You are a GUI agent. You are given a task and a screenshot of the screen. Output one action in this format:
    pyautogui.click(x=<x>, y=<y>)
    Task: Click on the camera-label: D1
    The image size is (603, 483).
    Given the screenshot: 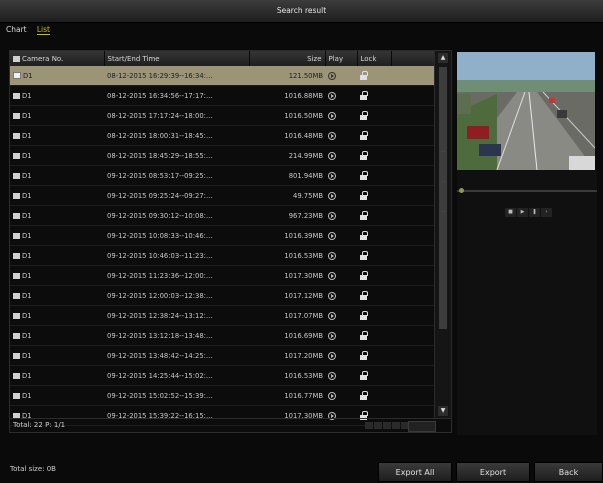 What is the action you would take?
    pyautogui.click(x=27, y=335)
    